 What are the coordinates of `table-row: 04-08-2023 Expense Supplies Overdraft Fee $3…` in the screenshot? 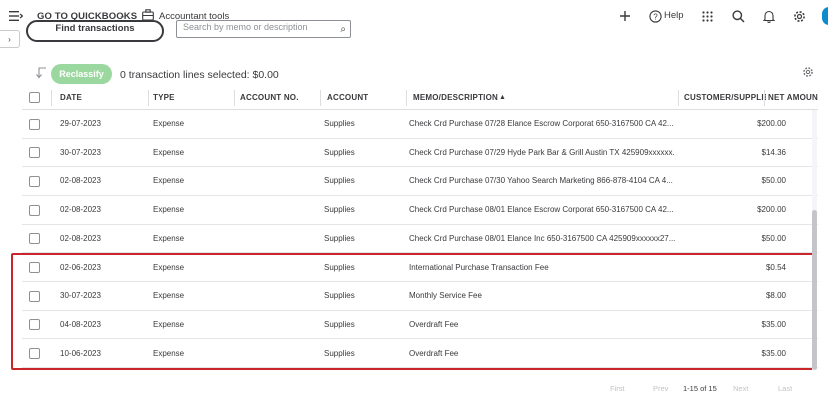 It's located at (420, 325).